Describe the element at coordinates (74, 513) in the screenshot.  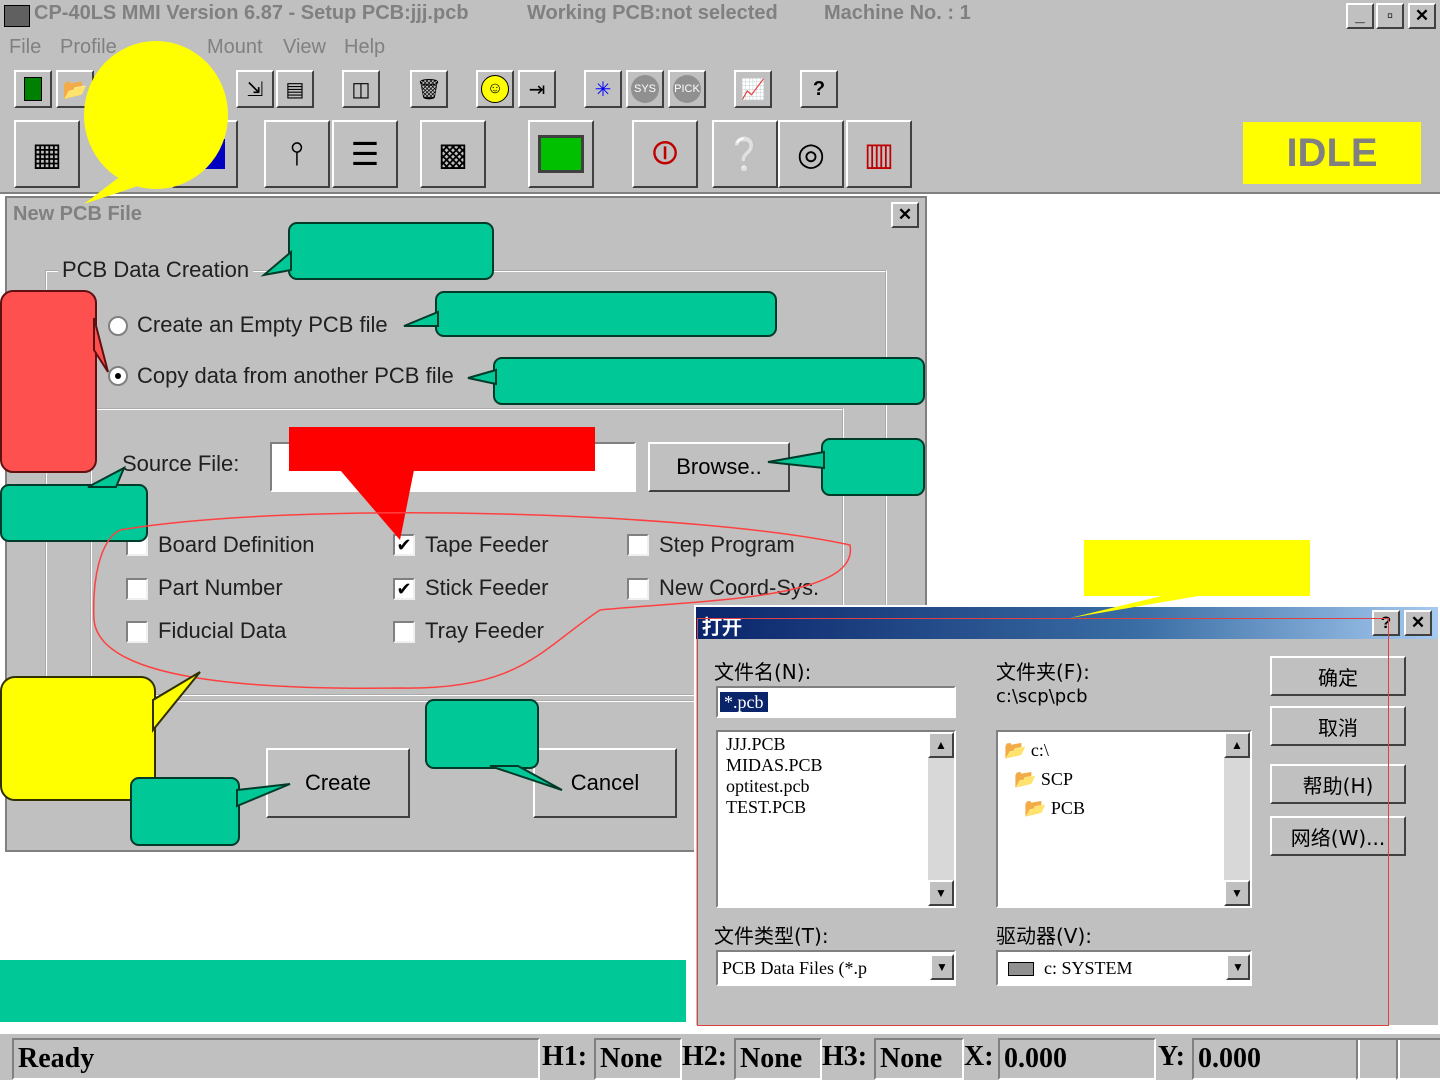
I see `teal-callout-source` at that location.